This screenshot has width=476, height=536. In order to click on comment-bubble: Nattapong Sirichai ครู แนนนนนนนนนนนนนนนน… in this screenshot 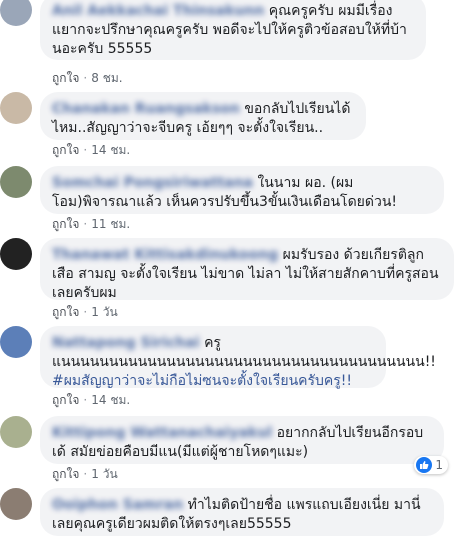, I will do `click(238, 358)`.